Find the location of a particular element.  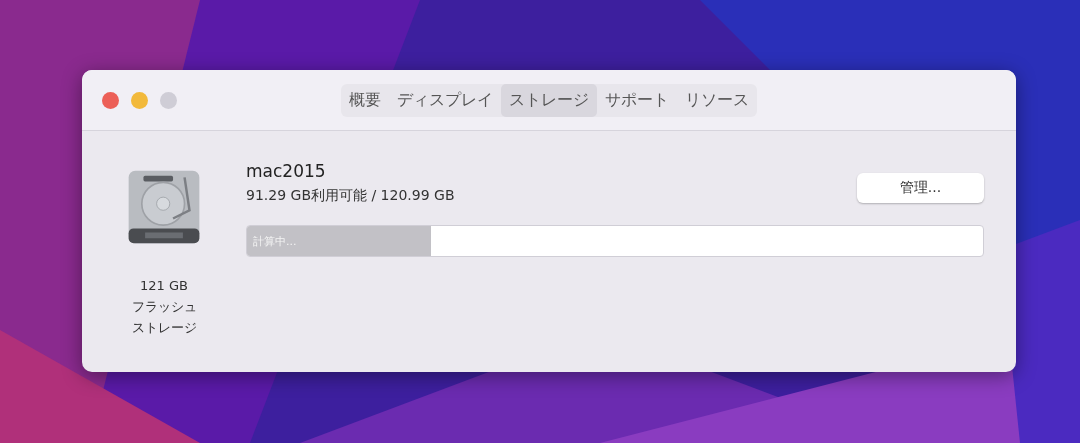

tab: サポート is located at coordinates (637, 100).